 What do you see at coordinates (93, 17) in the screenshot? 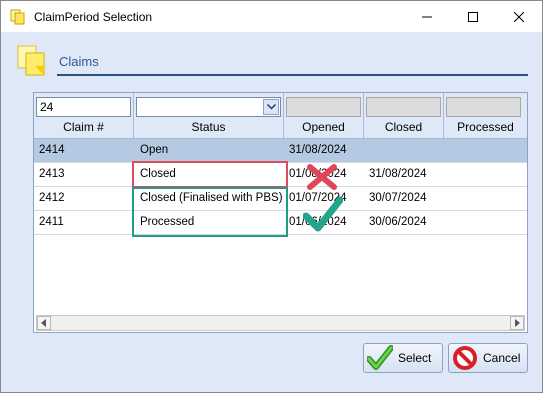
I see `window-title: ClaimPeriod Selection` at bounding box center [93, 17].